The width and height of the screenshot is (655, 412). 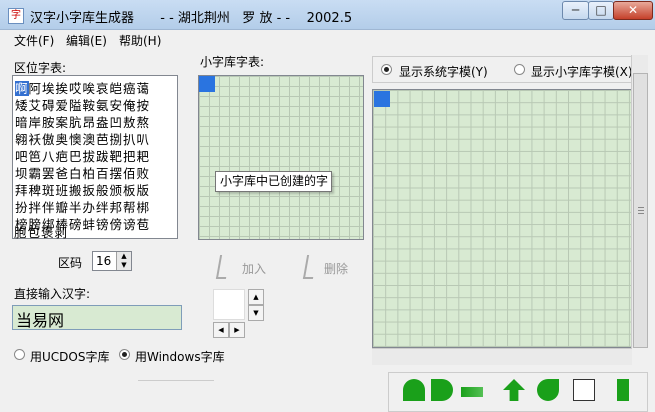 What do you see at coordinates (327, 39) in the screenshot?
I see `menu-bar: 文件(F) 编辑(E) 帮助(H)` at bounding box center [327, 39].